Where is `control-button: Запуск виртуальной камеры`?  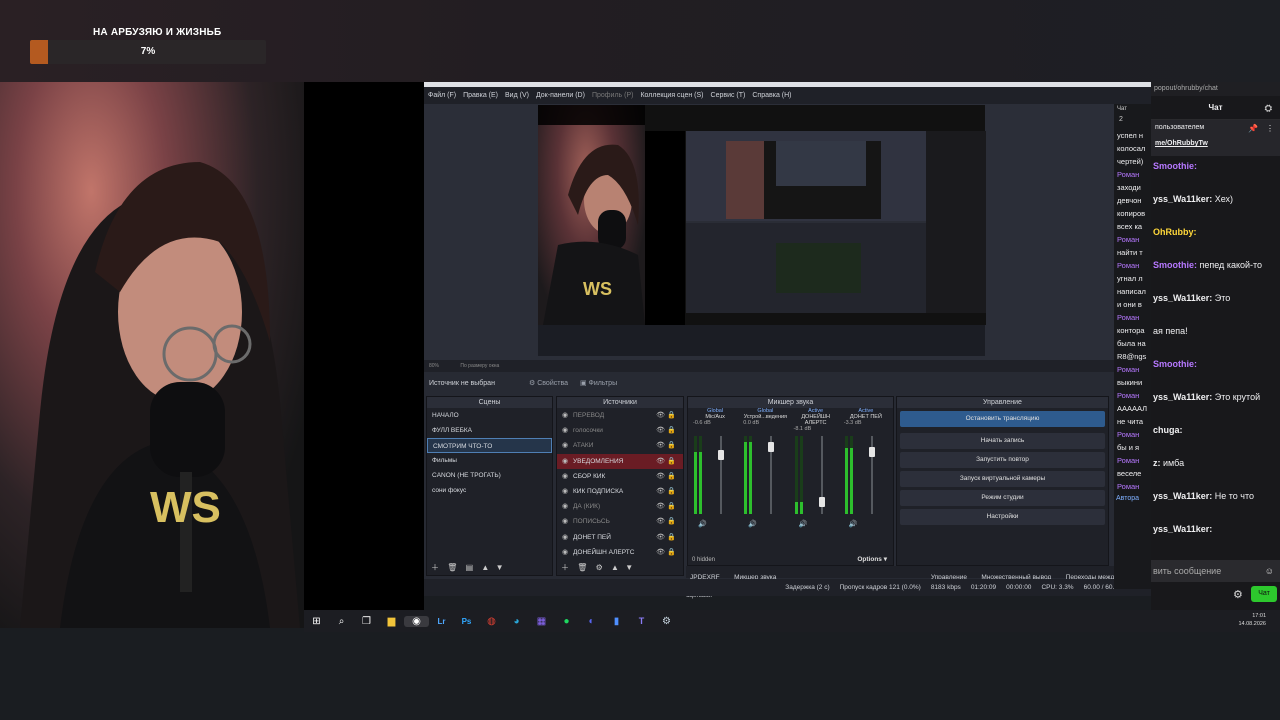 control-button: Запуск виртуальной камеры is located at coordinates (1002, 479).